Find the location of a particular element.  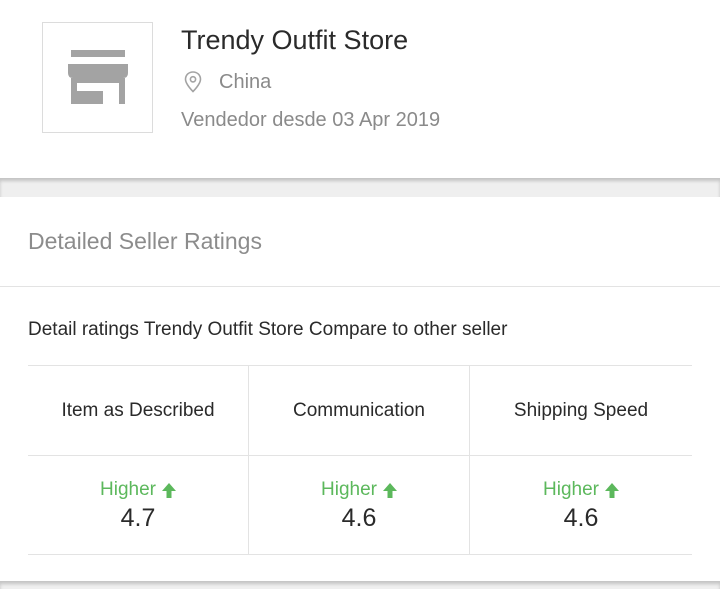

section-title: Detailed Seller Ratings is located at coordinates (145, 241).